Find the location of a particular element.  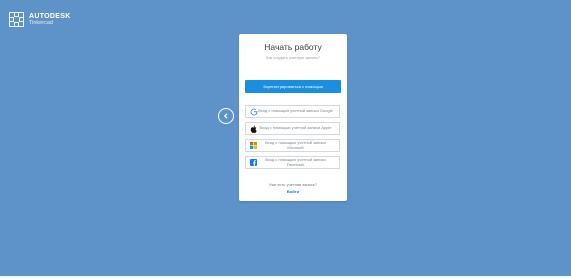

google-icon is located at coordinates (253, 111).